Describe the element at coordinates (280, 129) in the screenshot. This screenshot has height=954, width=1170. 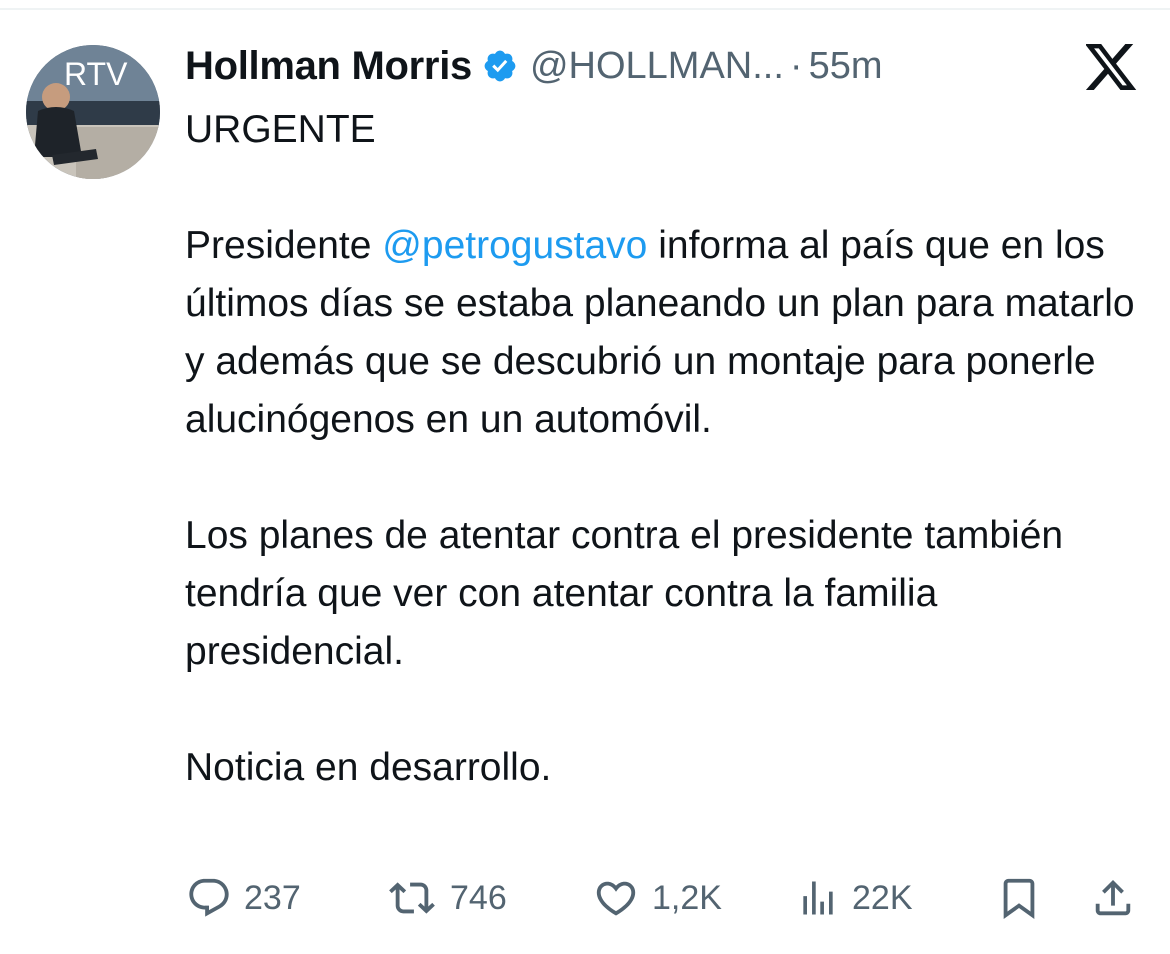
I see `tweet-paragraph-1: URGENTE` at that location.